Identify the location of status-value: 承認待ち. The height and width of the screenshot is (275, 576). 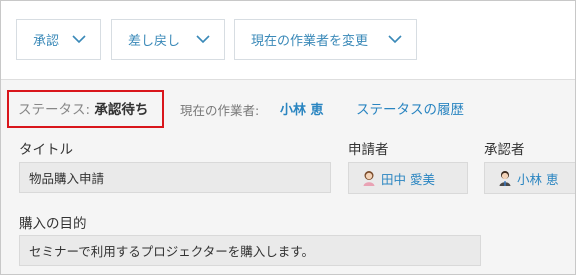
(121, 110).